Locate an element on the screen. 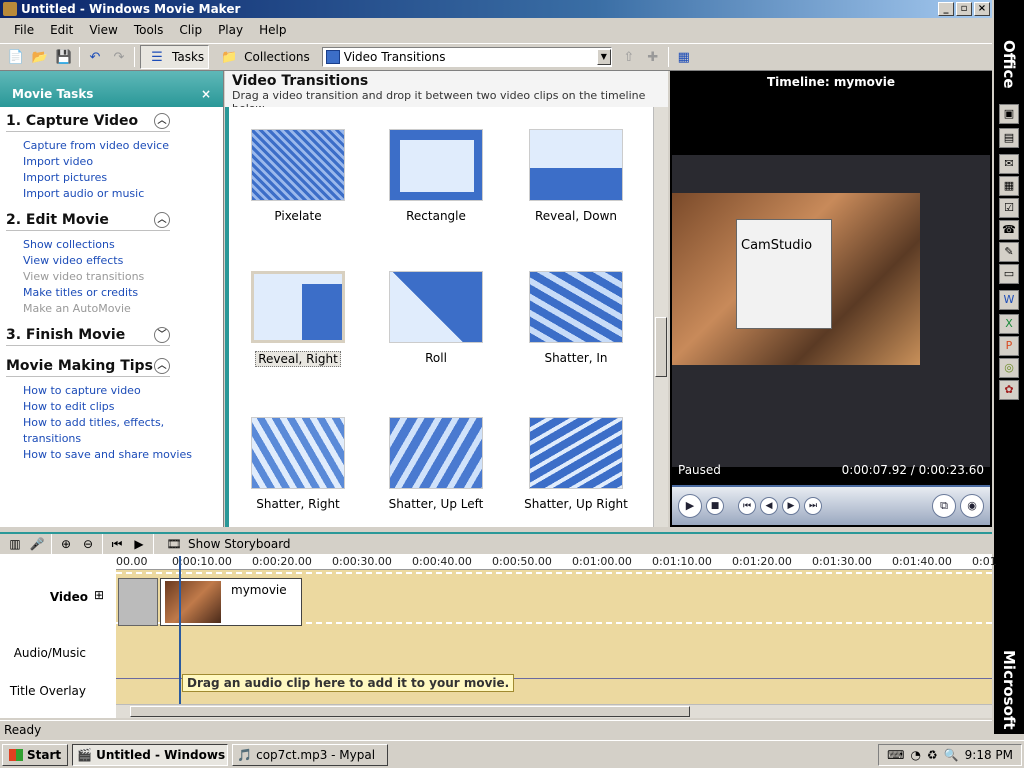 This screenshot has width=1024, height=768. play-icon: ▶ is located at coordinates (690, 506).